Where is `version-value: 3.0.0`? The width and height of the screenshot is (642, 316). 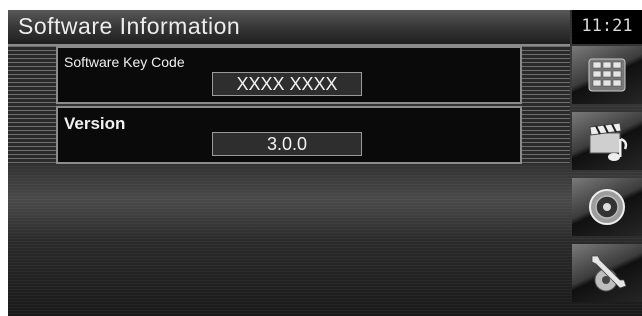
version-value: 3.0.0 is located at coordinates (287, 144).